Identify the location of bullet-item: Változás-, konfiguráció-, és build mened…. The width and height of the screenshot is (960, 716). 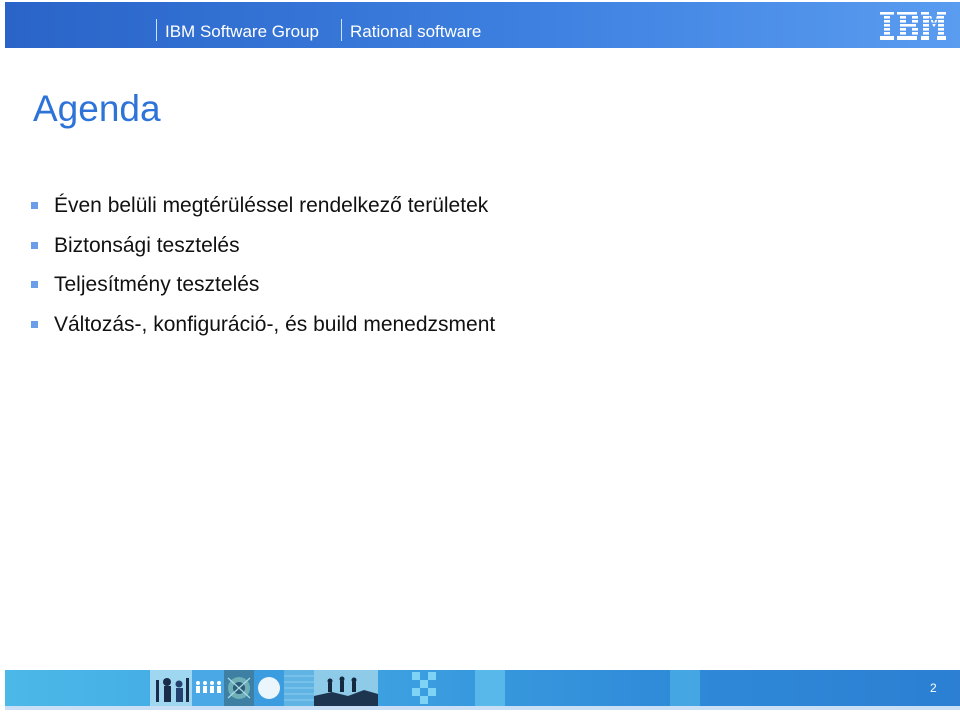
(262, 331).